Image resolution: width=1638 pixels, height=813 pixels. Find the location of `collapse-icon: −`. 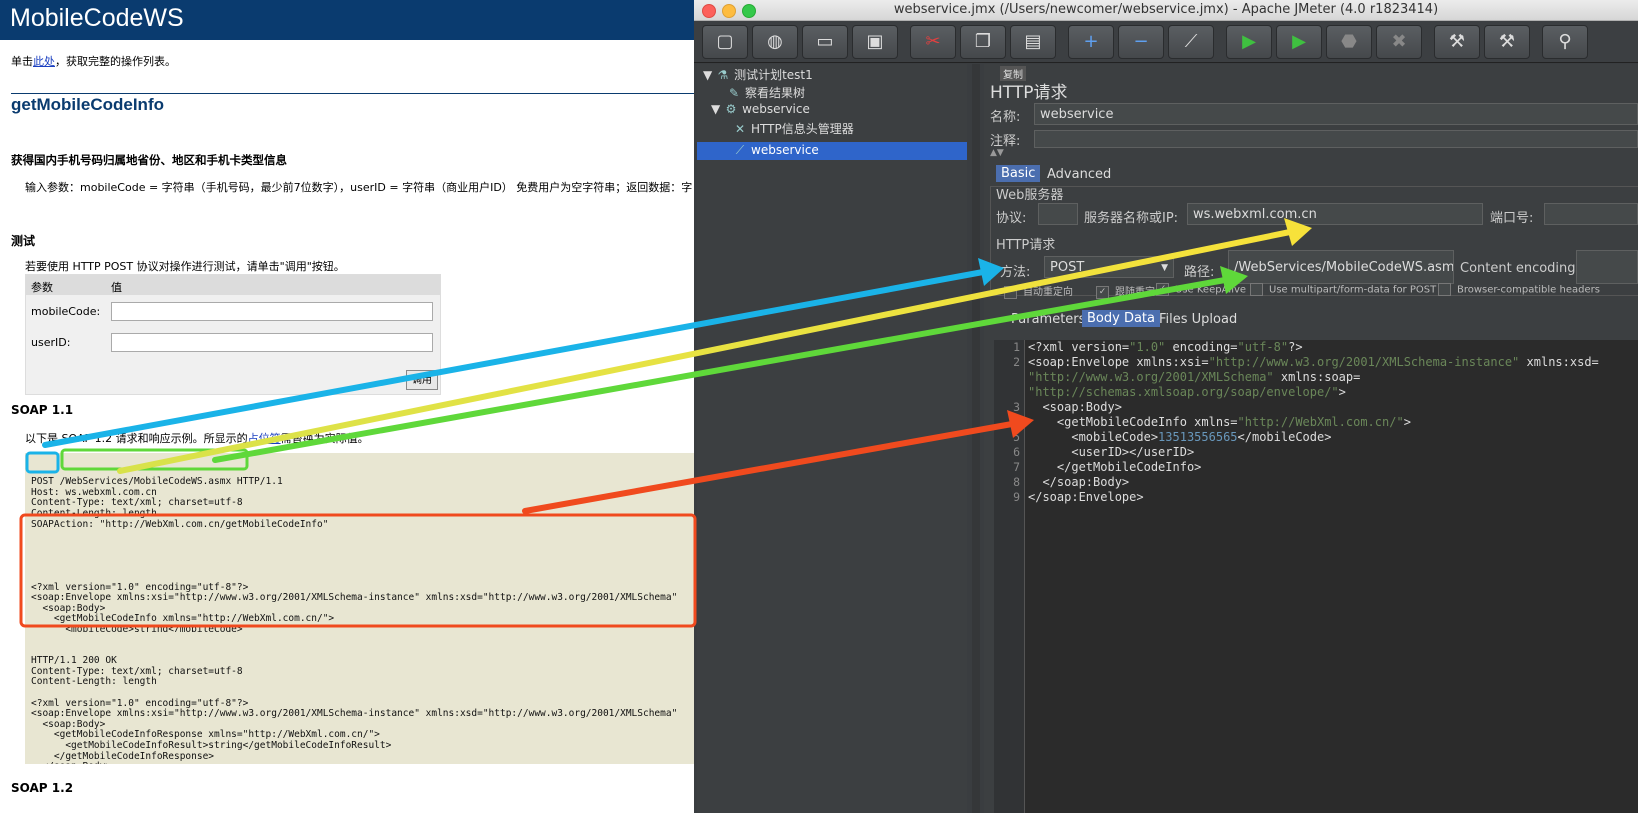

collapse-icon: − is located at coordinates (1141, 42).